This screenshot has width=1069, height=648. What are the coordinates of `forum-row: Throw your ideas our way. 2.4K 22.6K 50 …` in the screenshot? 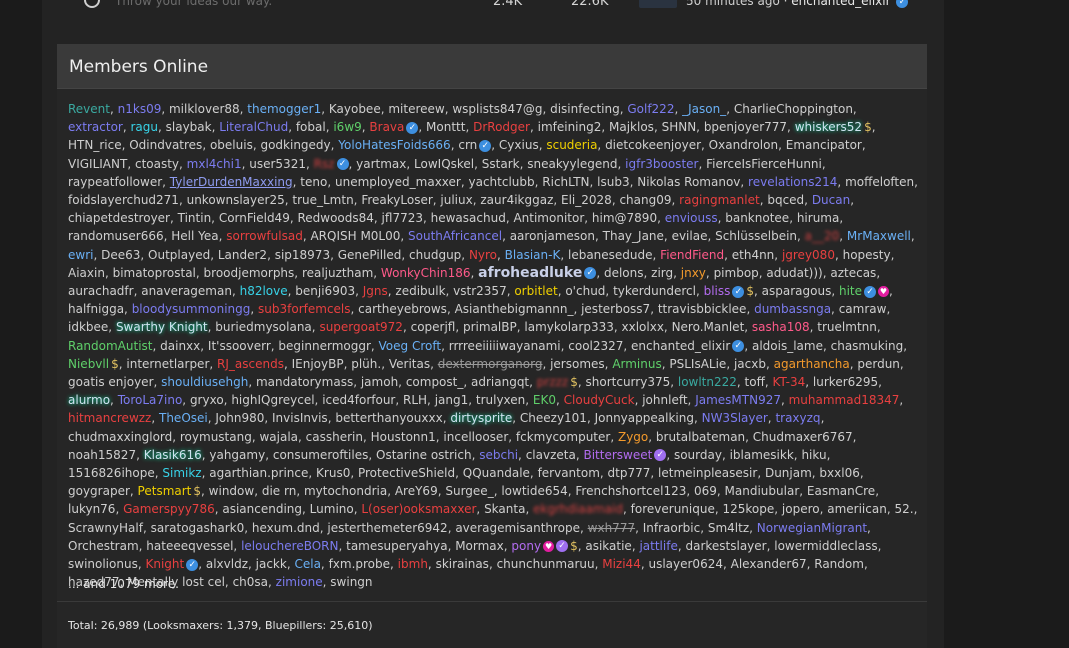 It's located at (493, 10).